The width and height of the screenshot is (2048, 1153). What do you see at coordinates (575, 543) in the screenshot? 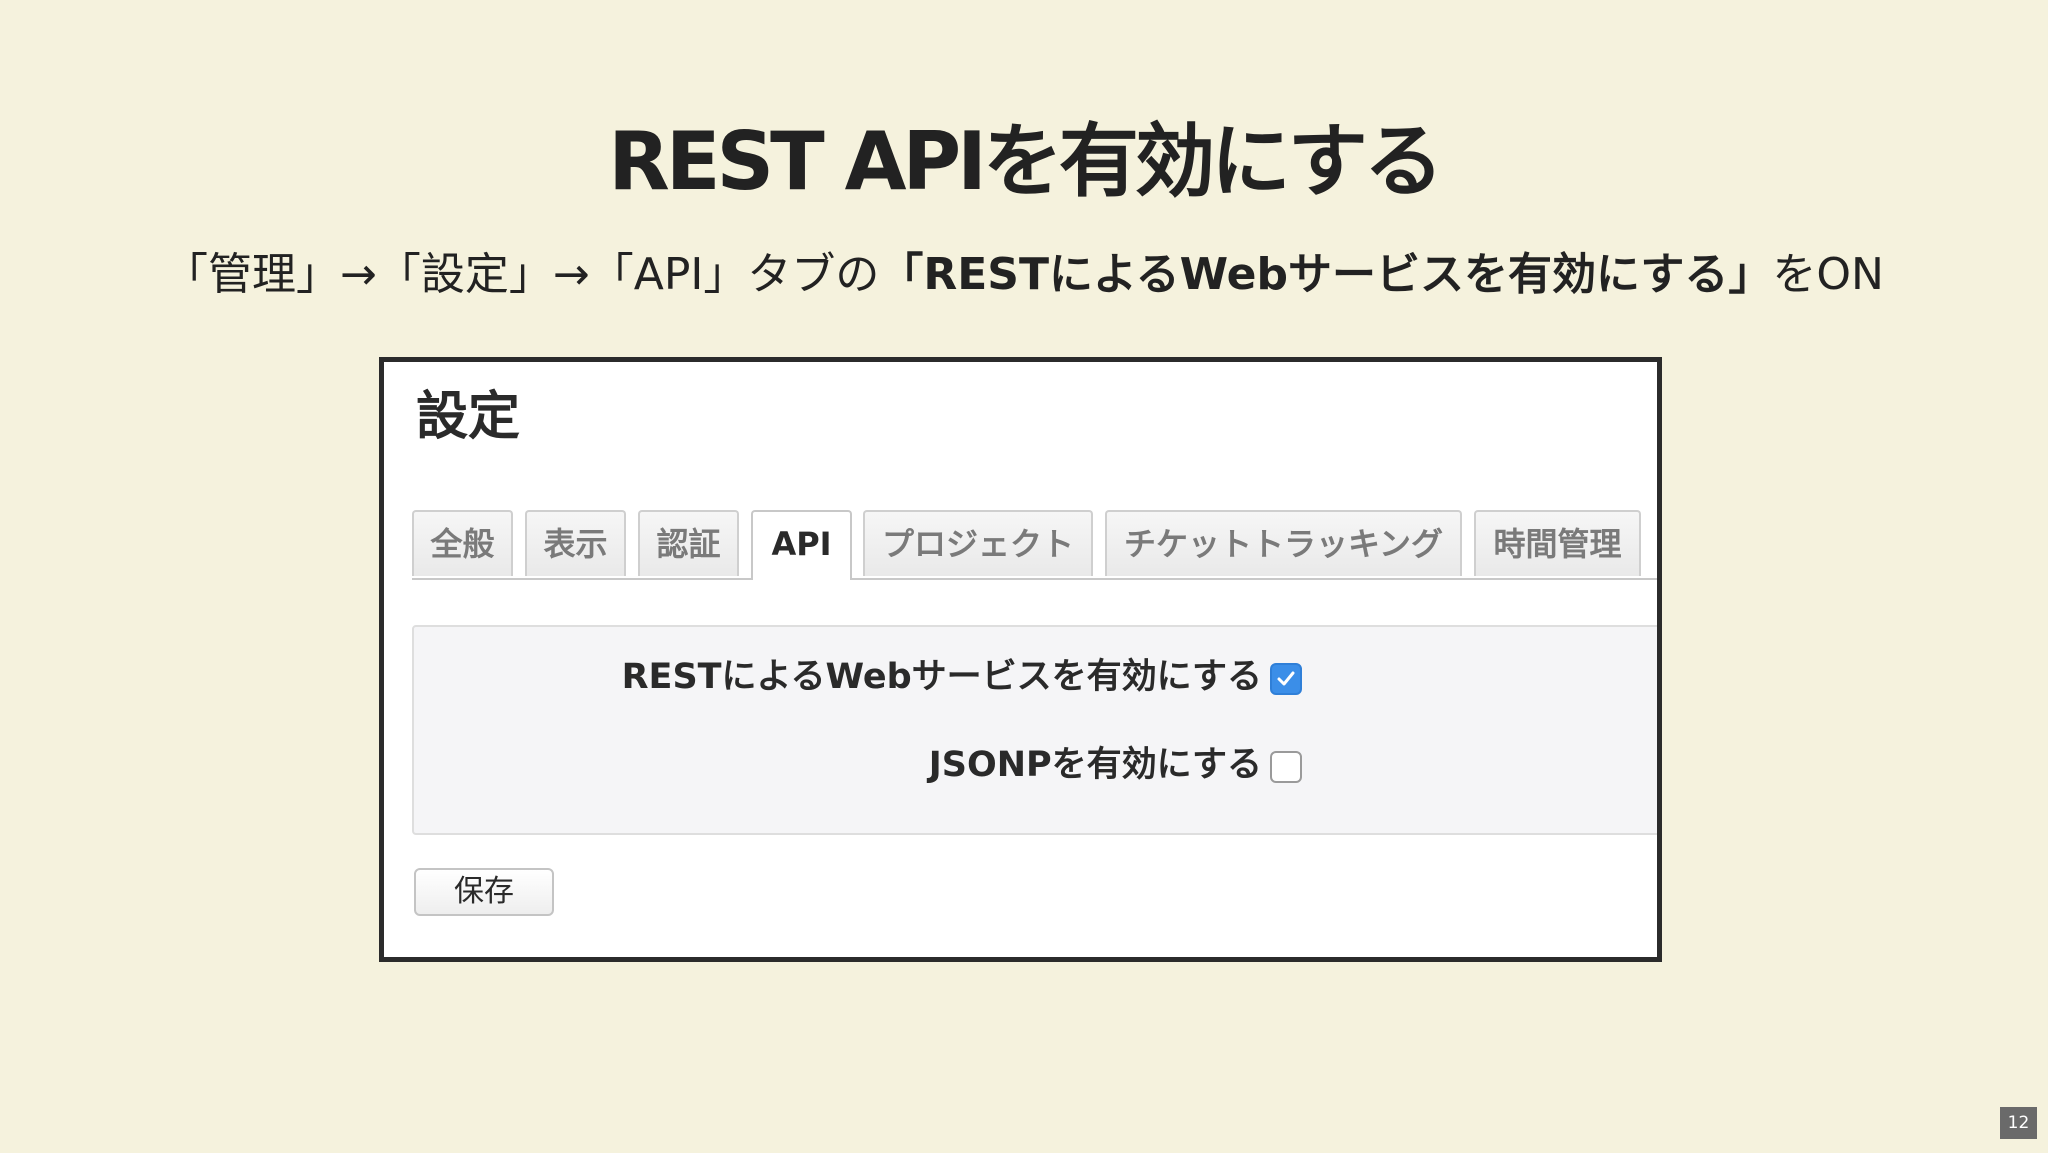
I see `tab-display: 表示` at bounding box center [575, 543].